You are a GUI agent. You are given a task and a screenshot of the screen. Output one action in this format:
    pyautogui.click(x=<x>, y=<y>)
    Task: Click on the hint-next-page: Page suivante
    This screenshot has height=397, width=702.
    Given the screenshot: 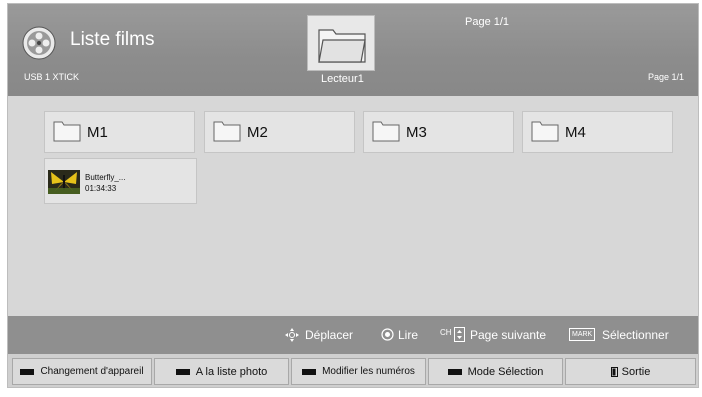 What is the action you would take?
    pyautogui.click(x=508, y=335)
    